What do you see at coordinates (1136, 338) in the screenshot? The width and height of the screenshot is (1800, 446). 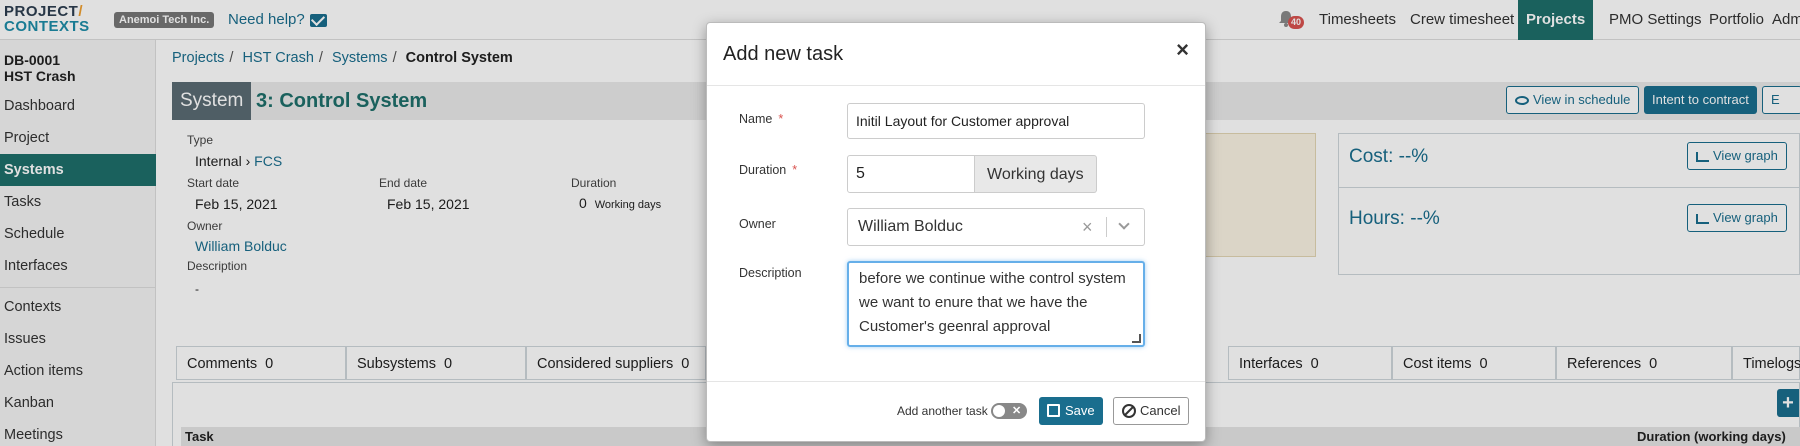 I see `resize-handle-icon` at bounding box center [1136, 338].